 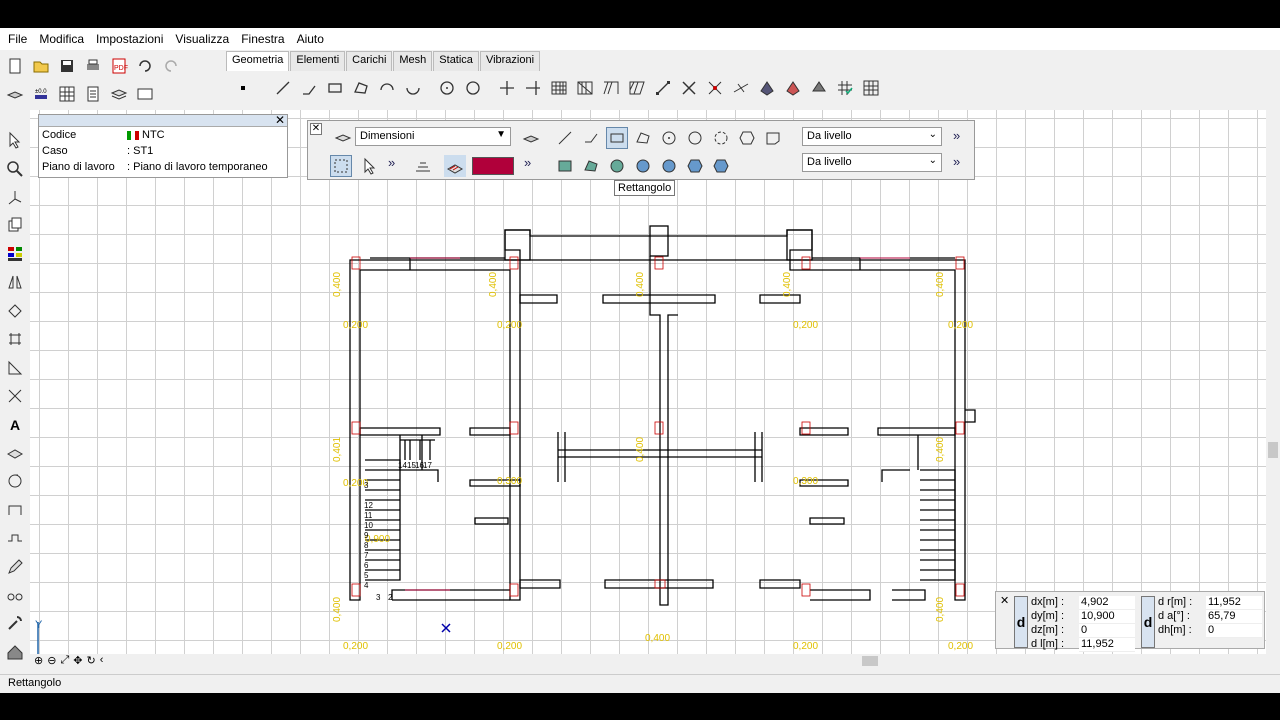 I want to click on redraw-icon: ↻, so click(x=90, y=660).